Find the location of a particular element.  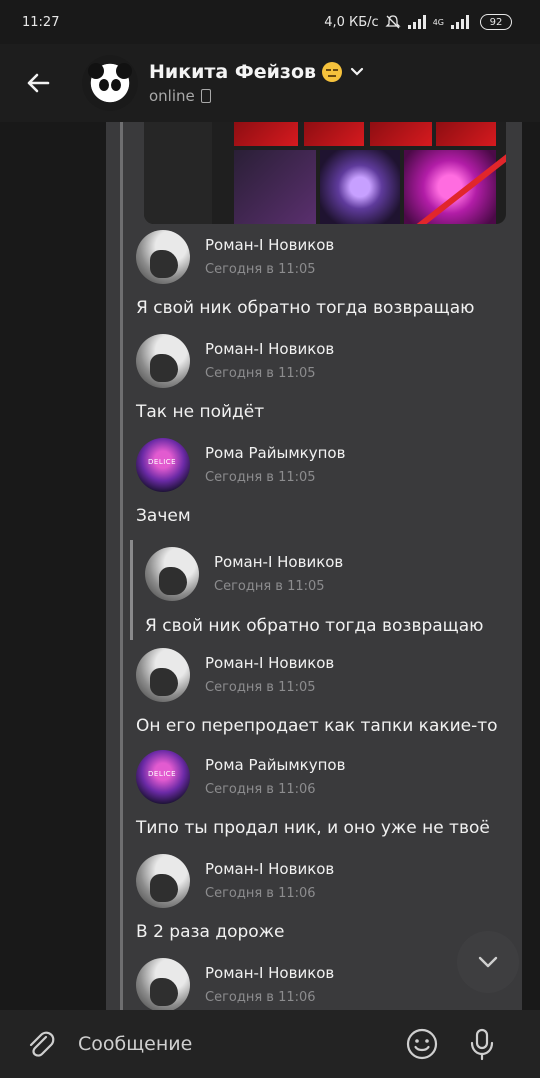

network-speed: 4,0 КБ/с is located at coordinates (351, 22).